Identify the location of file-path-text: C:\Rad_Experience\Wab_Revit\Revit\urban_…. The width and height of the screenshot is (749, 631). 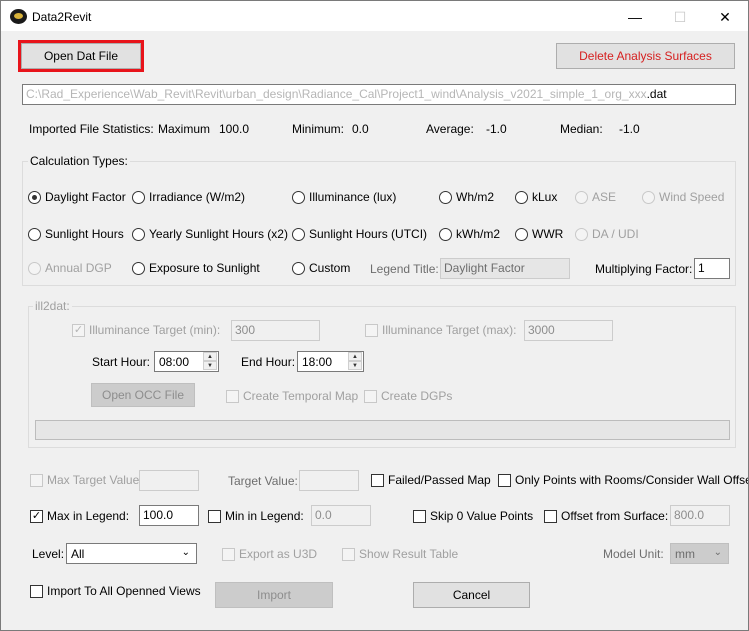
(336, 94).